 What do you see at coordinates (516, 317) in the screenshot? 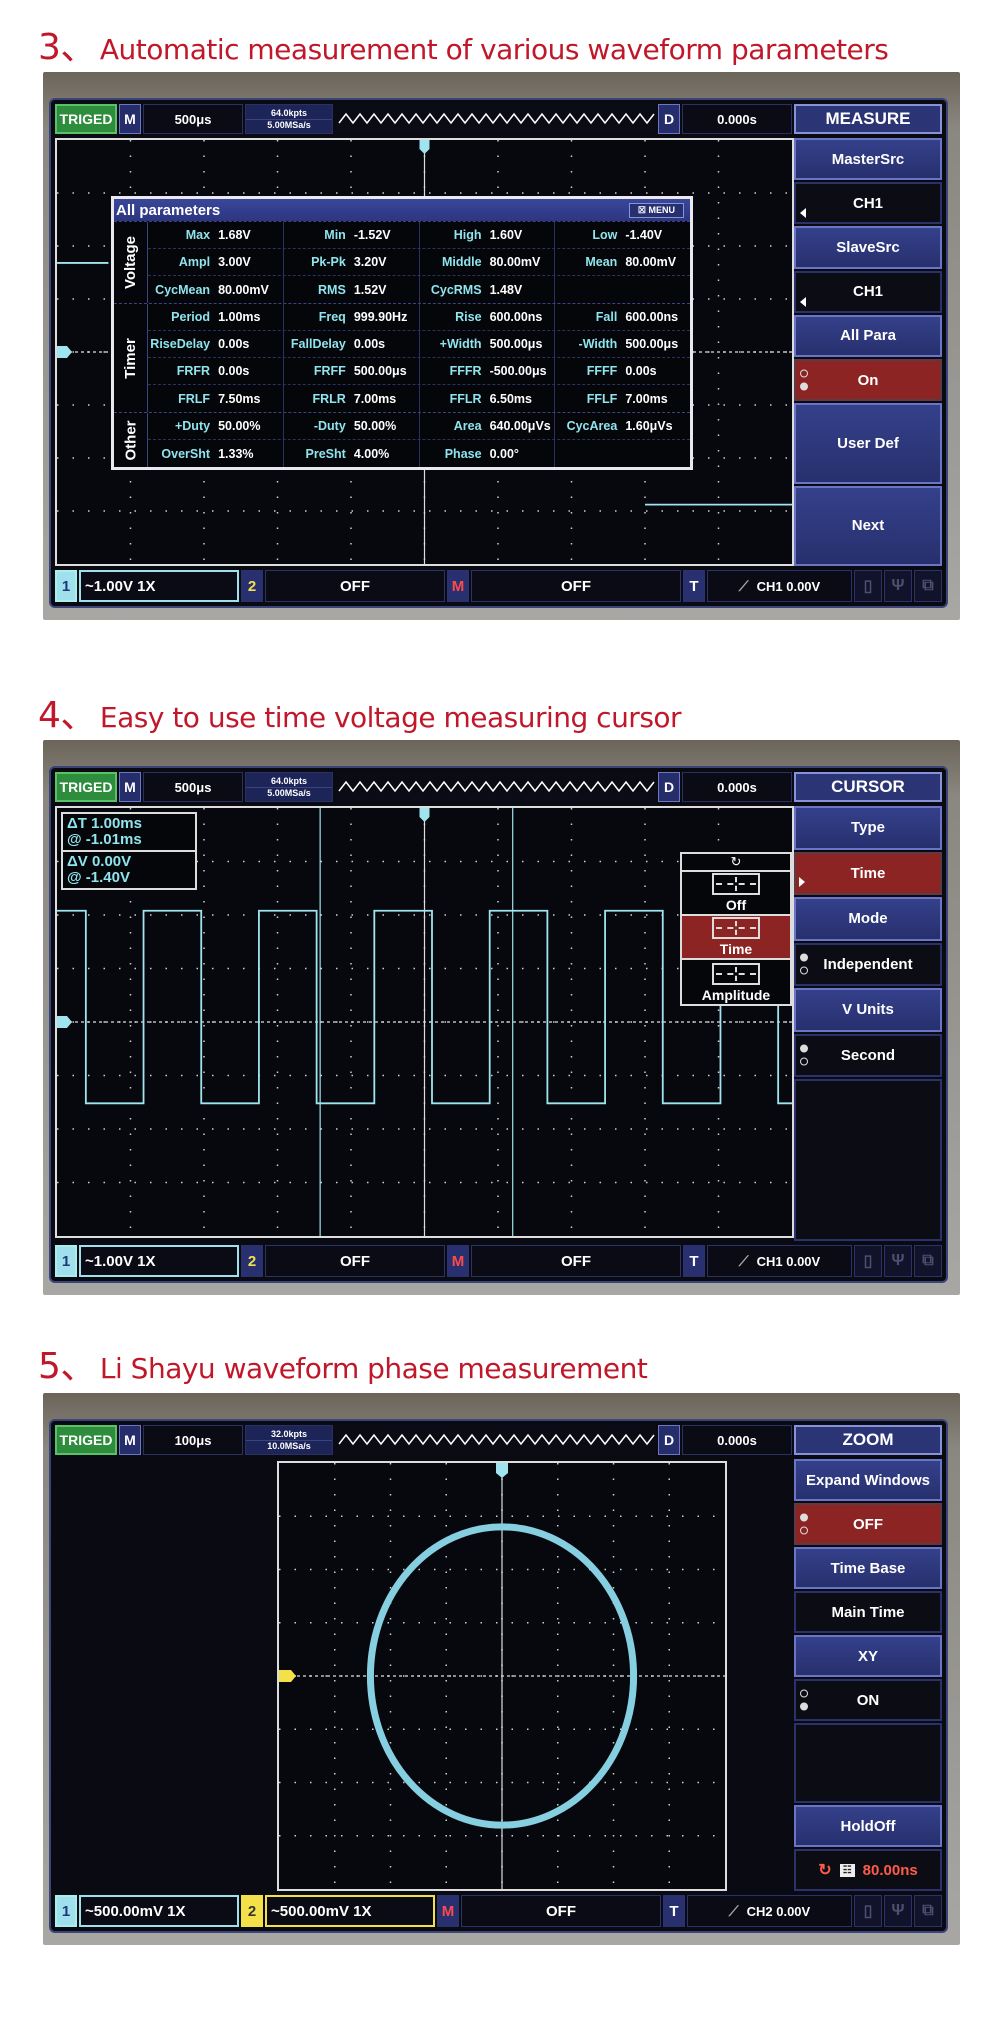
I see `param-value: 600.00ns` at bounding box center [516, 317].